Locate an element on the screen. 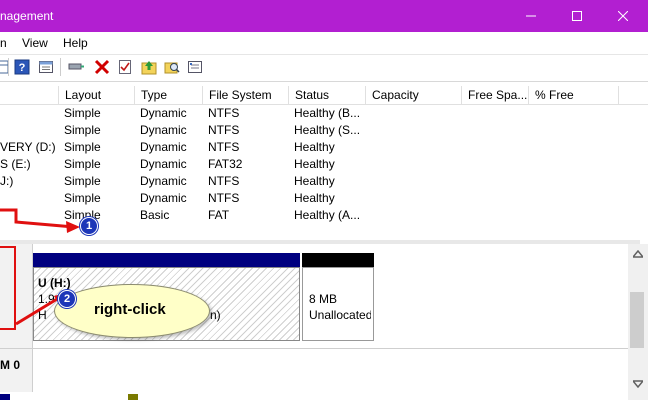 The image size is (648, 400). legend-strip is located at coordinates (314, 396).